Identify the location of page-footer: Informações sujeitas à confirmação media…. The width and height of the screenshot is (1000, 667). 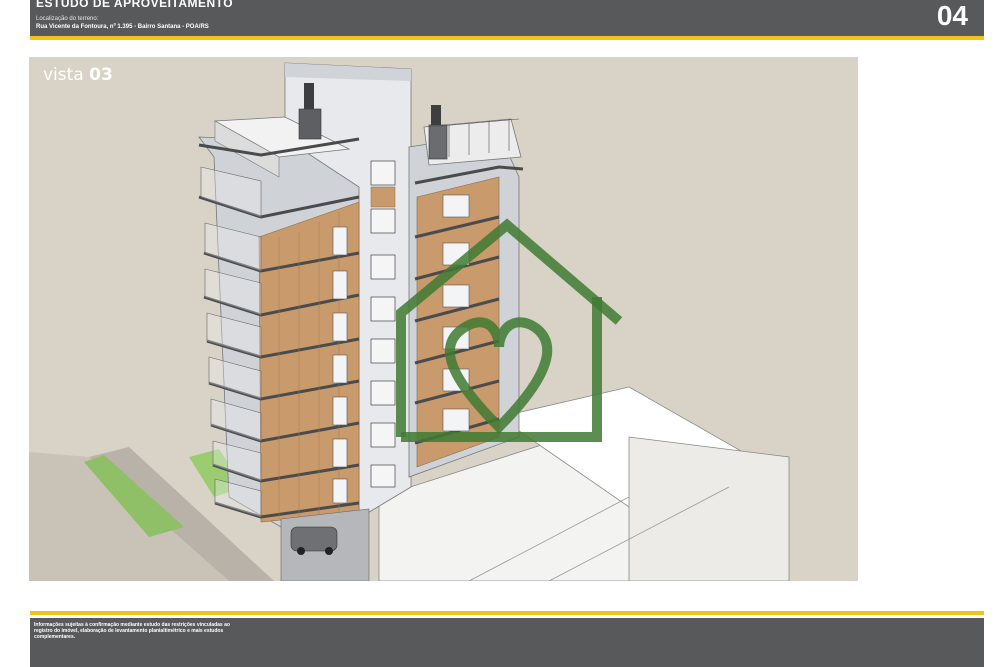
(507, 642).